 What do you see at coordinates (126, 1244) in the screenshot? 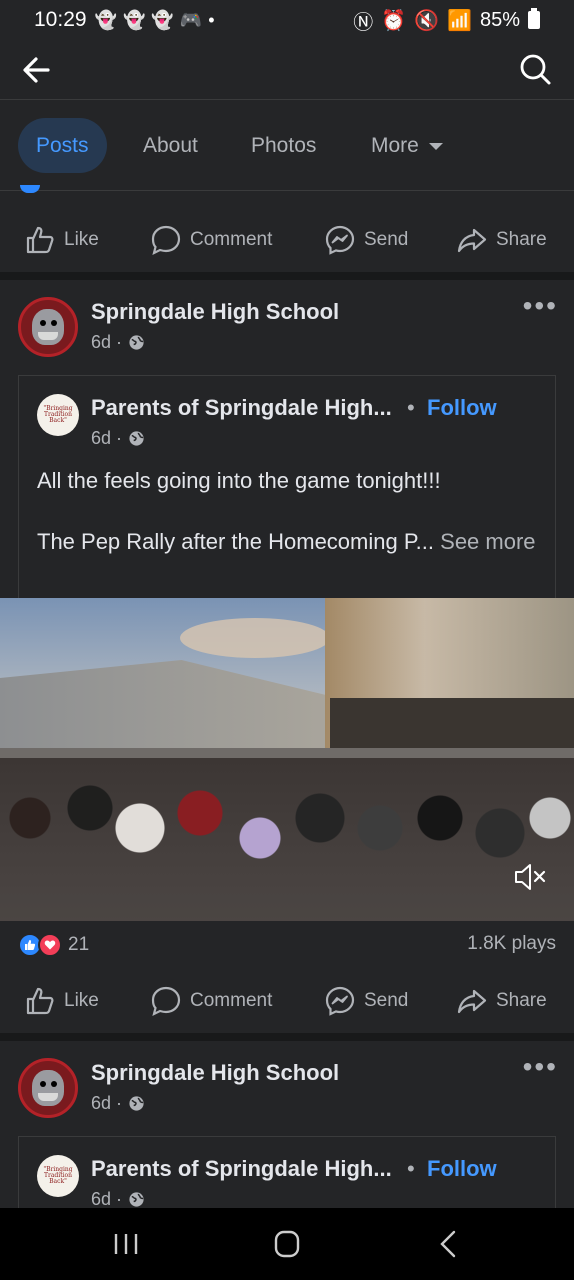
I see `recent-apps-icon` at bounding box center [126, 1244].